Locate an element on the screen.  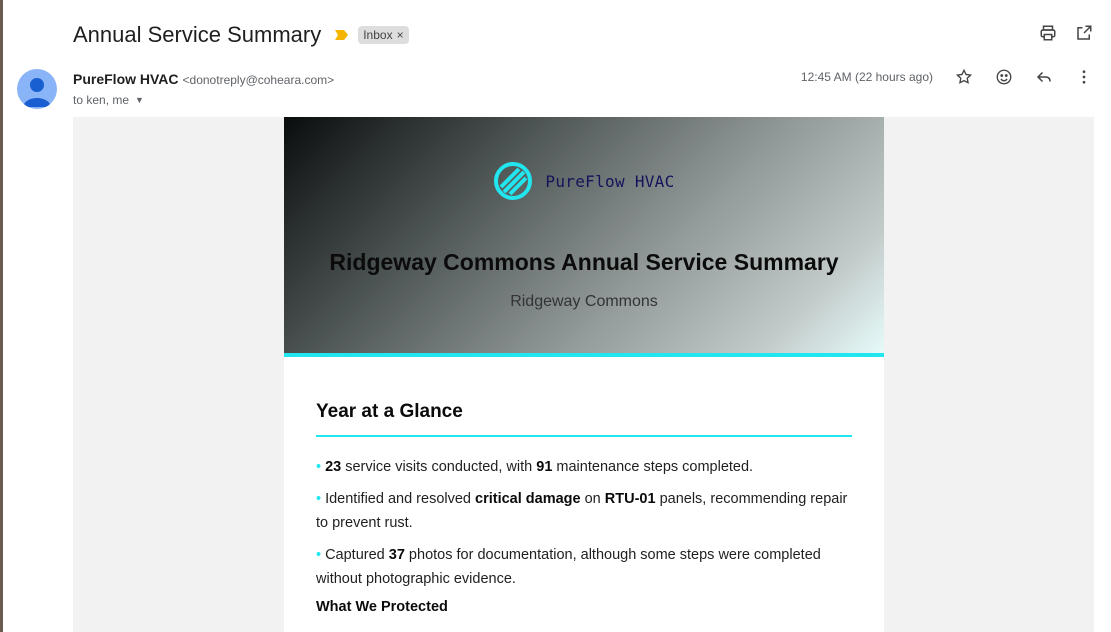
email-title: Ridgeway Commons Annual Service Summary is located at coordinates (584, 262).